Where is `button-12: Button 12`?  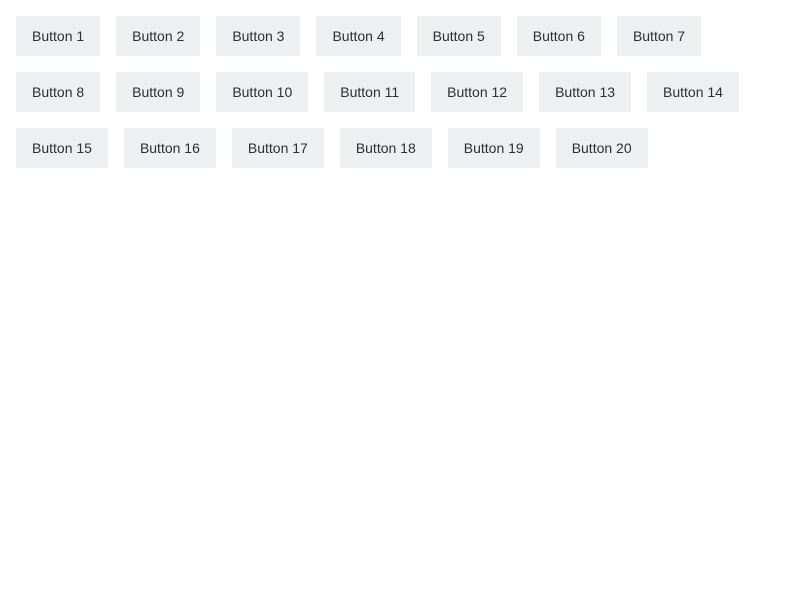 button-12: Button 12 is located at coordinates (477, 92).